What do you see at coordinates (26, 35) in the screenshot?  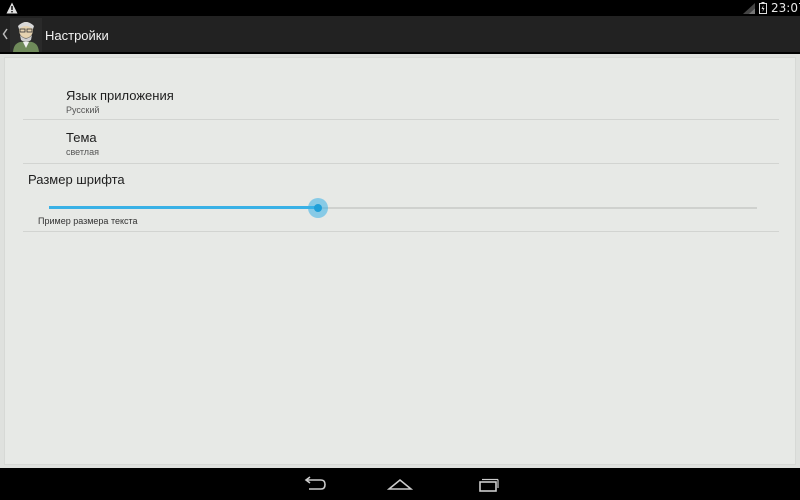 I see `app-avatar-icon` at bounding box center [26, 35].